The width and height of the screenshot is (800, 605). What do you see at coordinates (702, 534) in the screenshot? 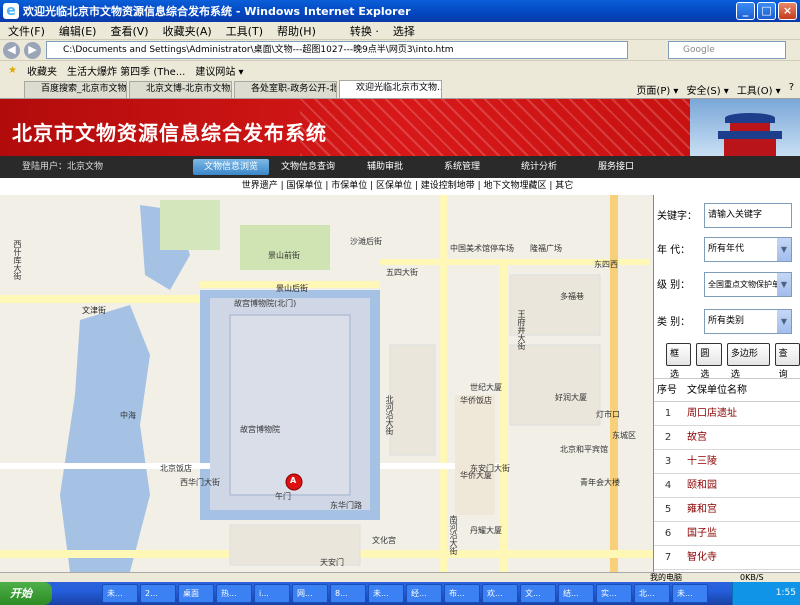
I see `row-name: 国子监` at bounding box center [702, 534].